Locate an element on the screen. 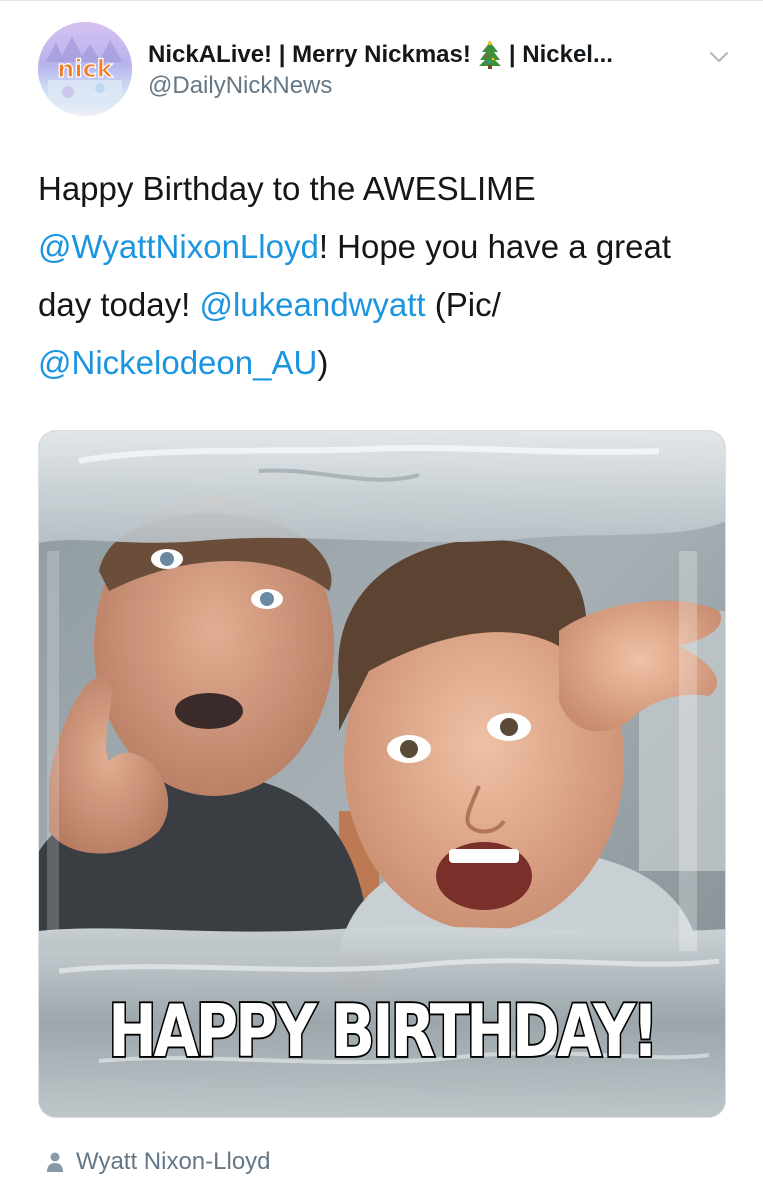  chevron-down-icon is located at coordinates (719, 57).